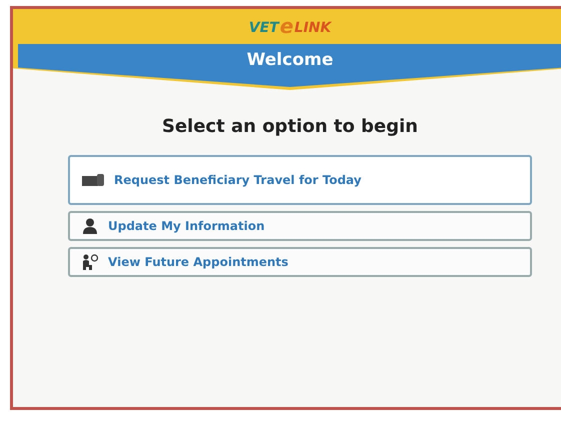 The image size is (561, 422). I want to click on option-button: View Future Appointments, so click(300, 262).